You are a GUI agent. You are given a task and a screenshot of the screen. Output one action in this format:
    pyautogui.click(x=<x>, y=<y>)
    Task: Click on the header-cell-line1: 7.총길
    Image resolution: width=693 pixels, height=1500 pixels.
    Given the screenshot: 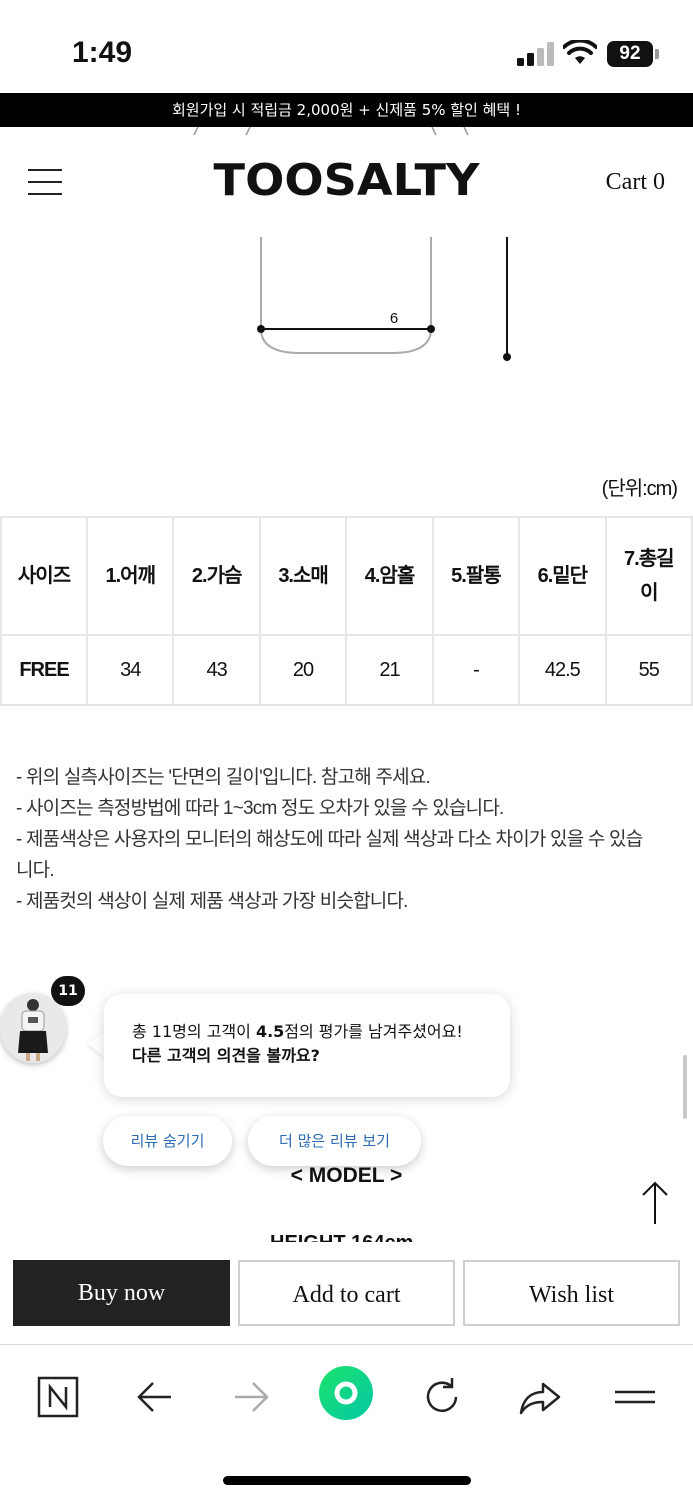 What is the action you would take?
    pyautogui.click(x=649, y=559)
    